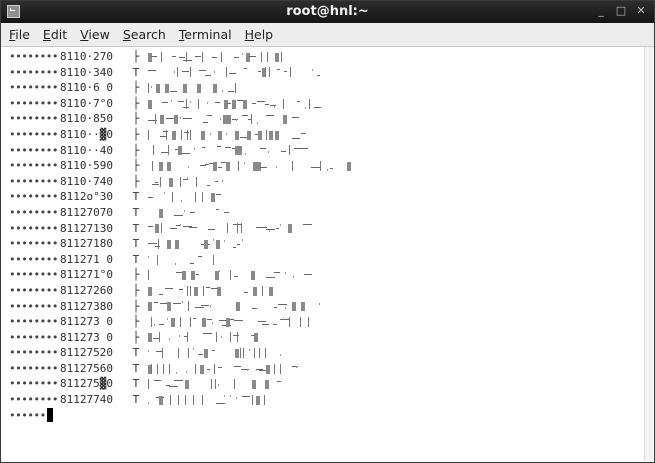  What do you see at coordinates (46, 34) in the screenshot?
I see `menu-edit-mnemonic: E` at bounding box center [46, 34].